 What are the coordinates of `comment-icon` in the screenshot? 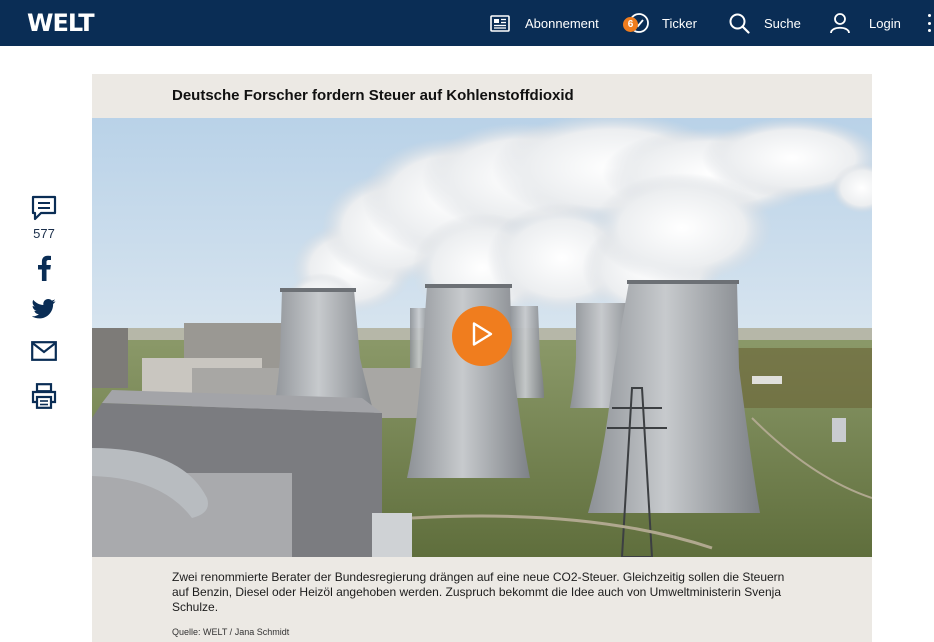 It's located at (44, 210).